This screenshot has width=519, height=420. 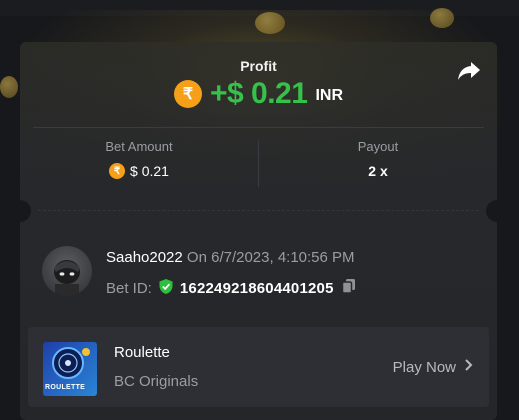 What do you see at coordinates (67, 271) in the screenshot?
I see `avatar` at bounding box center [67, 271].